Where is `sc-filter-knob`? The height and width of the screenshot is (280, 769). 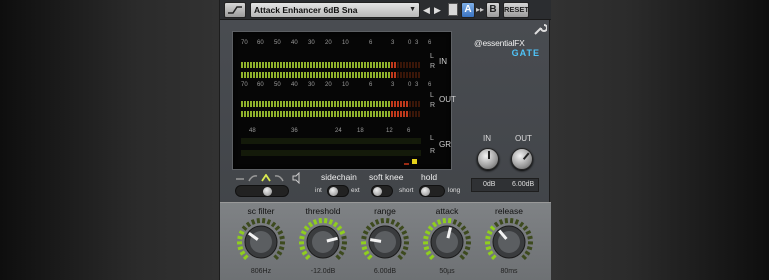 sc-filter-knob is located at coordinates (261, 242).